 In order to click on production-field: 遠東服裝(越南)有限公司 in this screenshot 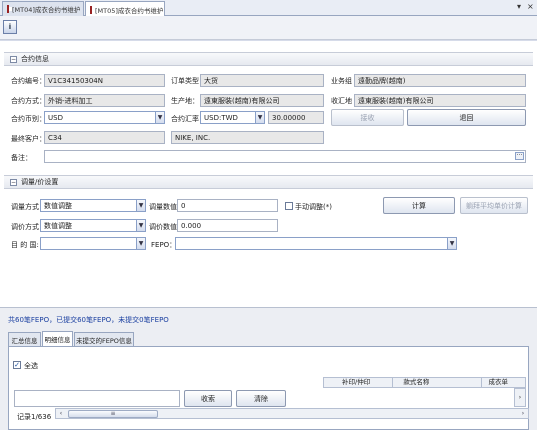, I will do `click(262, 100)`.